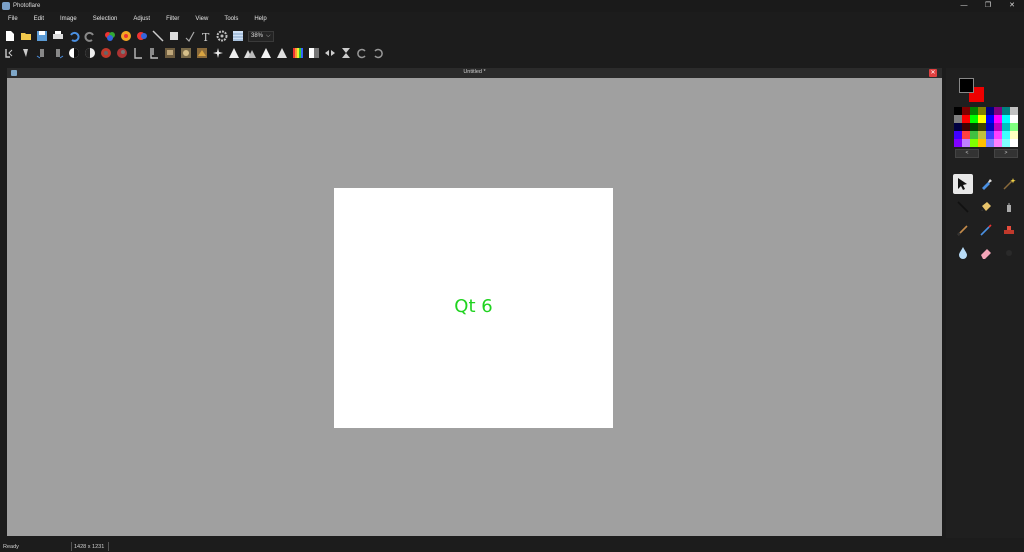  Describe the element at coordinates (362, 53) in the screenshot. I see `rotate-ccw-icon` at that location.